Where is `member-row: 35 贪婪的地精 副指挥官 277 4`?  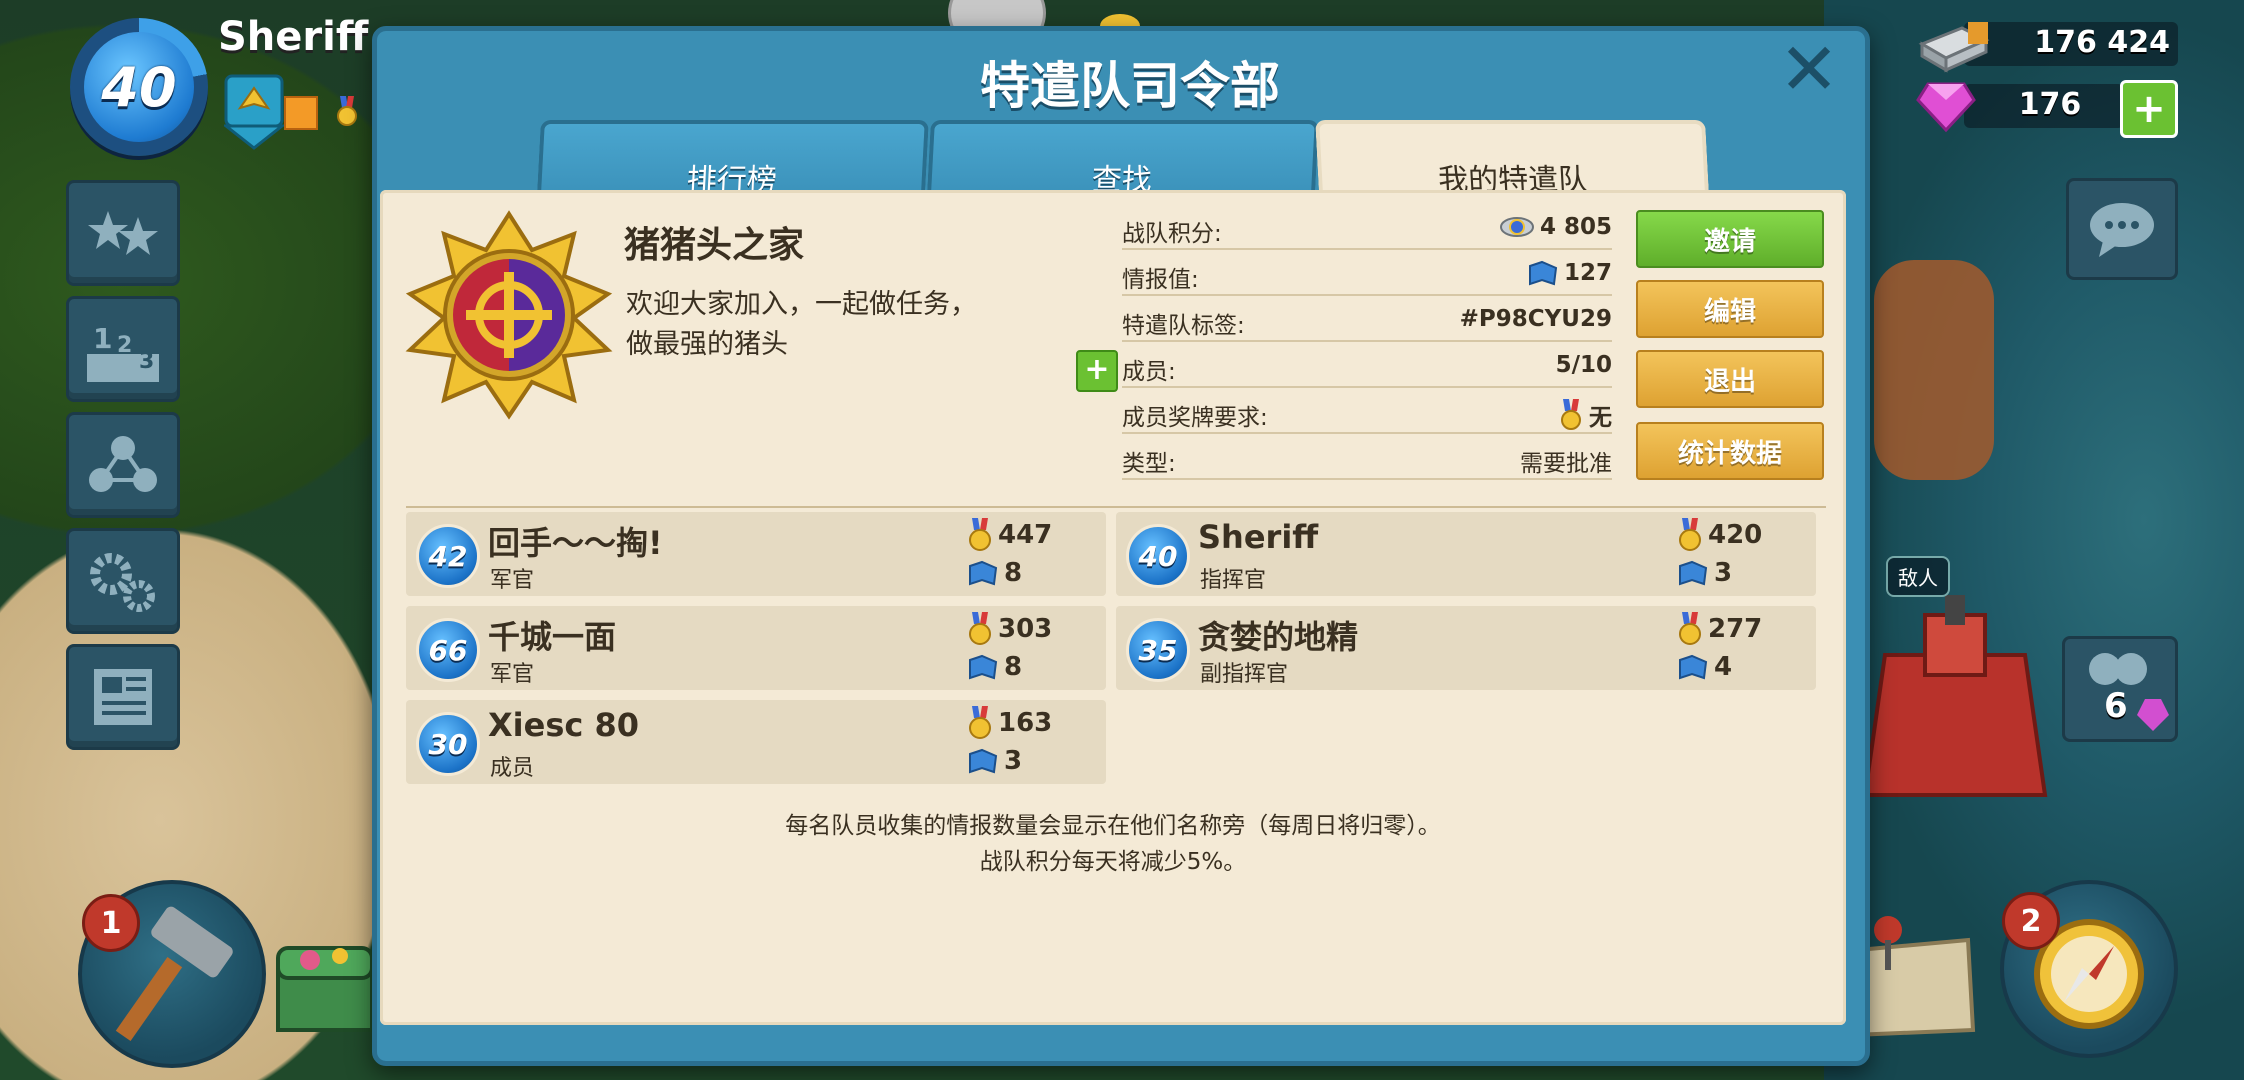 member-row: 35 贪婪的地精 副指挥官 277 4 is located at coordinates (1466, 648).